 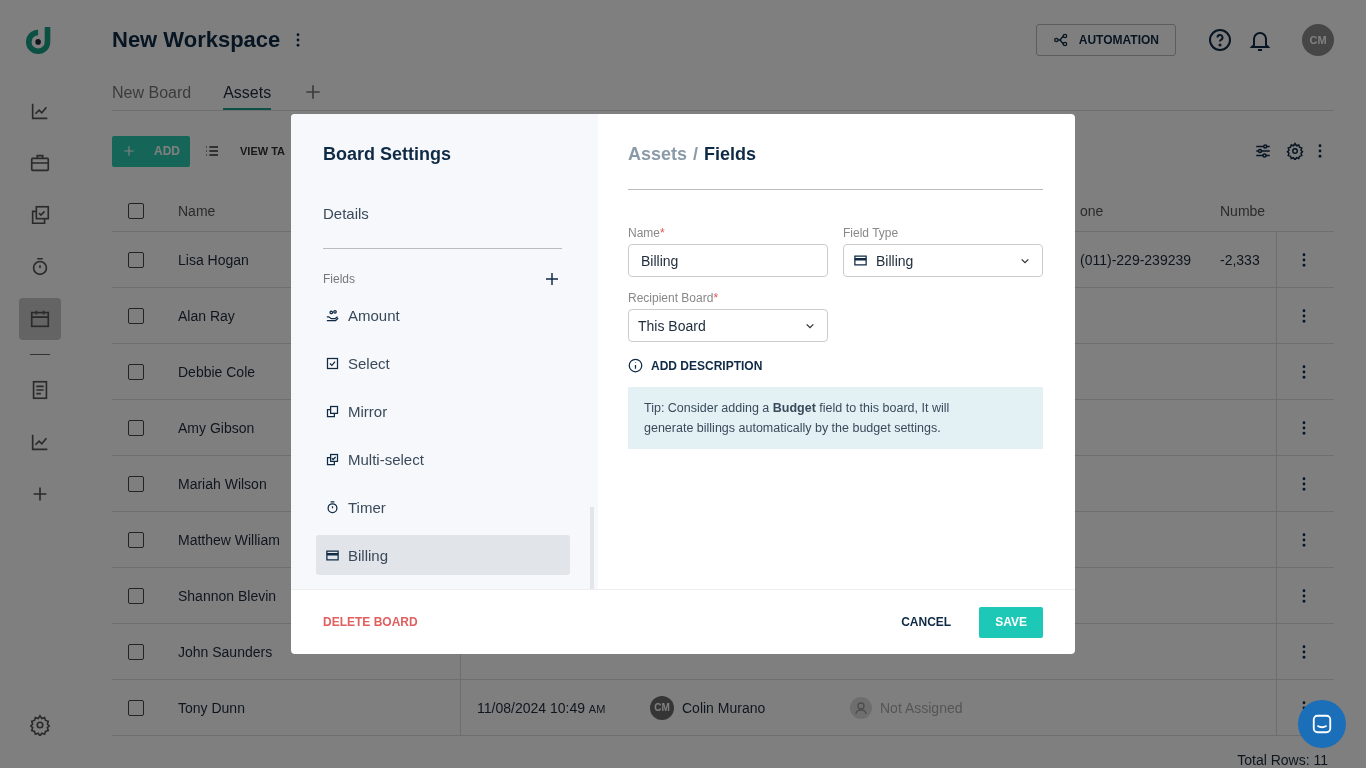 I want to click on section-label: Fields, so click(x=339, y=279).